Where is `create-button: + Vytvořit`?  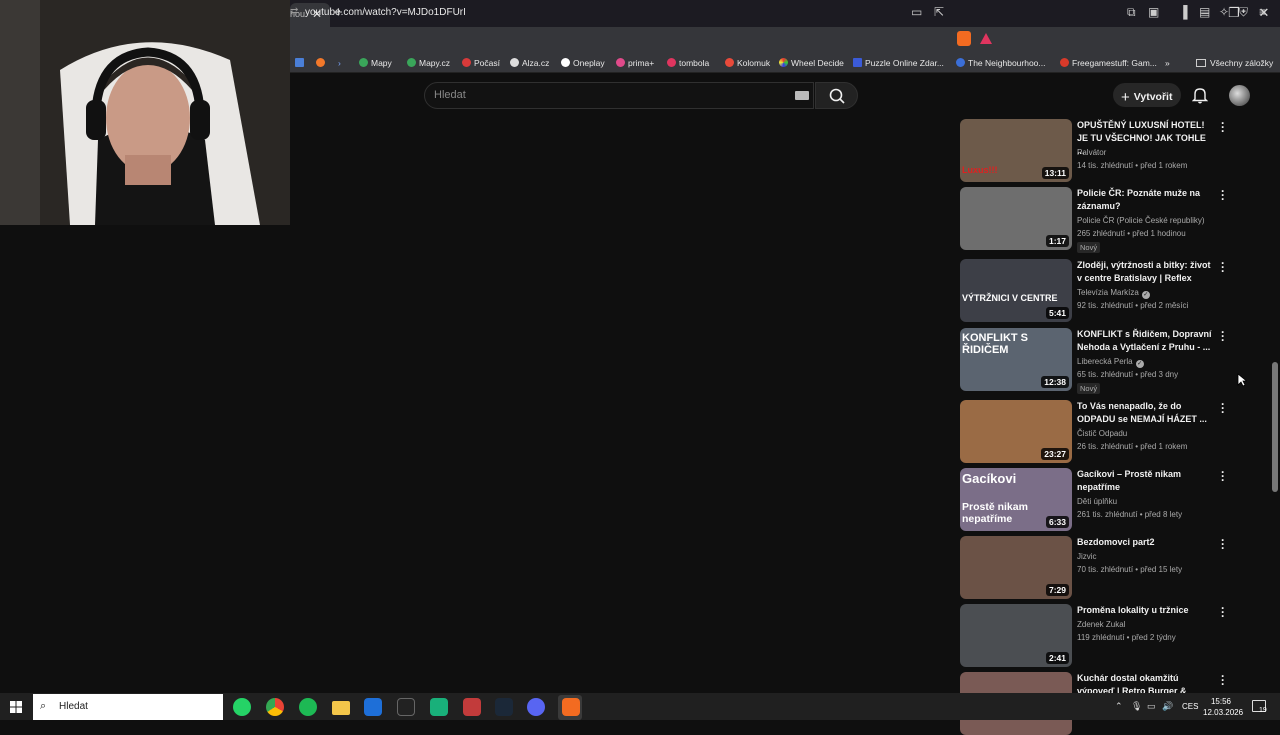
create-button: + Vytvořit is located at coordinates (1147, 95).